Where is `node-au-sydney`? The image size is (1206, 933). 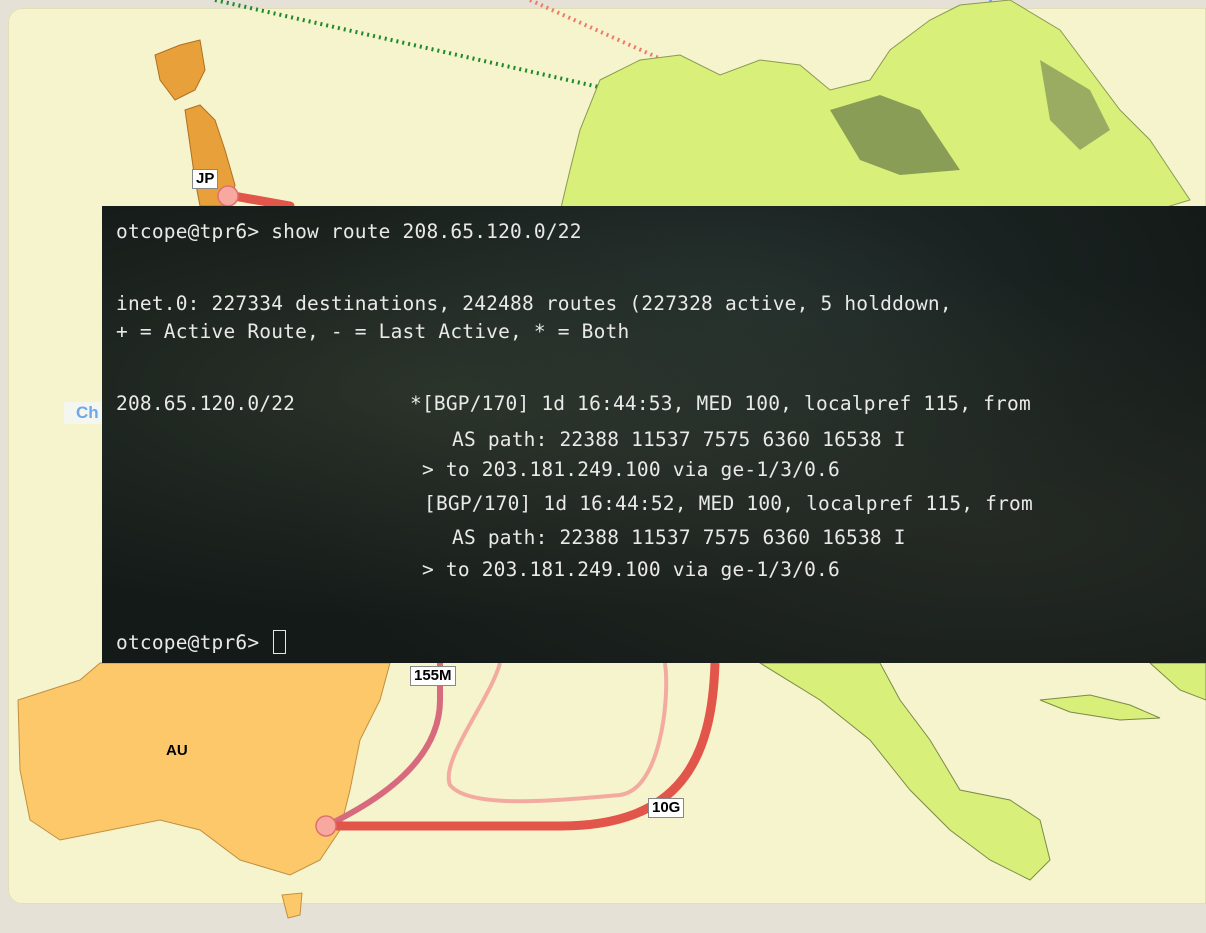 node-au-sydney is located at coordinates (326, 826).